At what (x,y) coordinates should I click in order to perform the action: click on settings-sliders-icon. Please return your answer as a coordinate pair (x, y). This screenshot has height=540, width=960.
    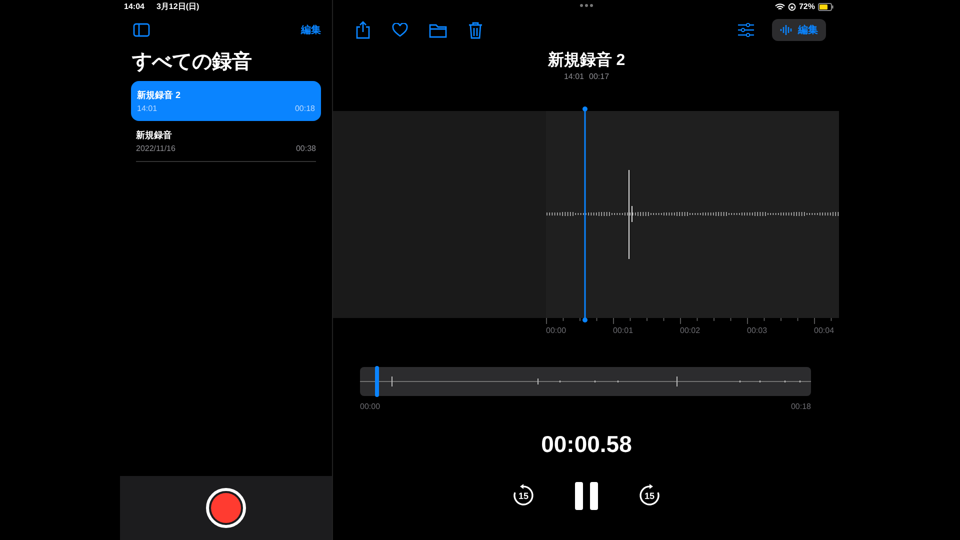
    Looking at the image, I should click on (746, 30).